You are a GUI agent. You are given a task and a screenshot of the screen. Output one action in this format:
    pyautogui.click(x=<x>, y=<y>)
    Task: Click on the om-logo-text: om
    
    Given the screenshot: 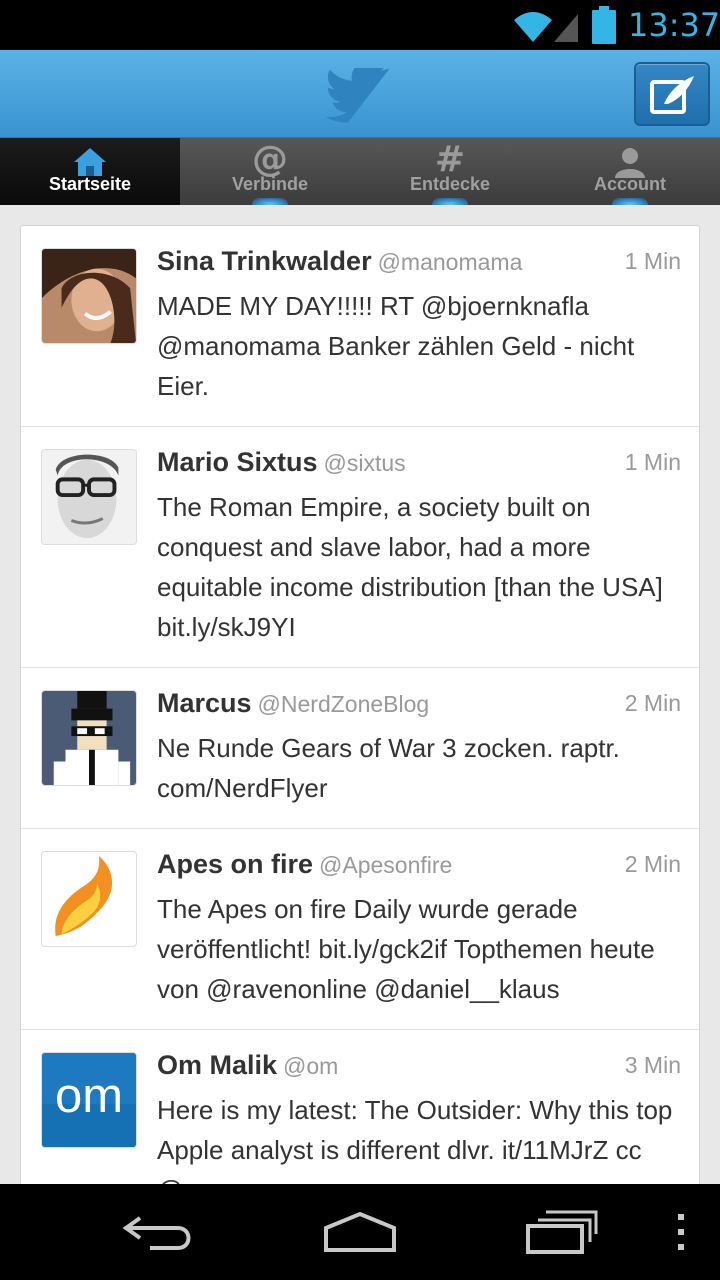 What is the action you would take?
    pyautogui.click(x=89, y=1096)
    